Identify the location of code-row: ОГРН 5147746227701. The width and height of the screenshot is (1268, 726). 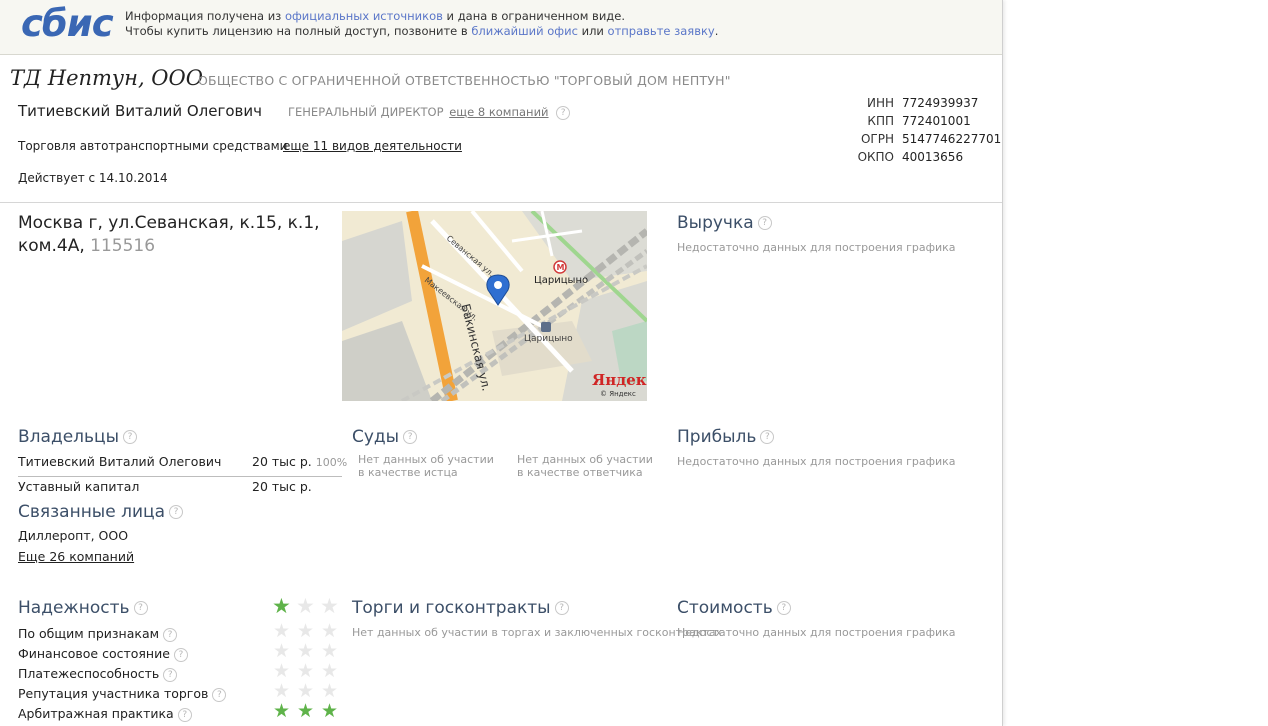
(924, 139).